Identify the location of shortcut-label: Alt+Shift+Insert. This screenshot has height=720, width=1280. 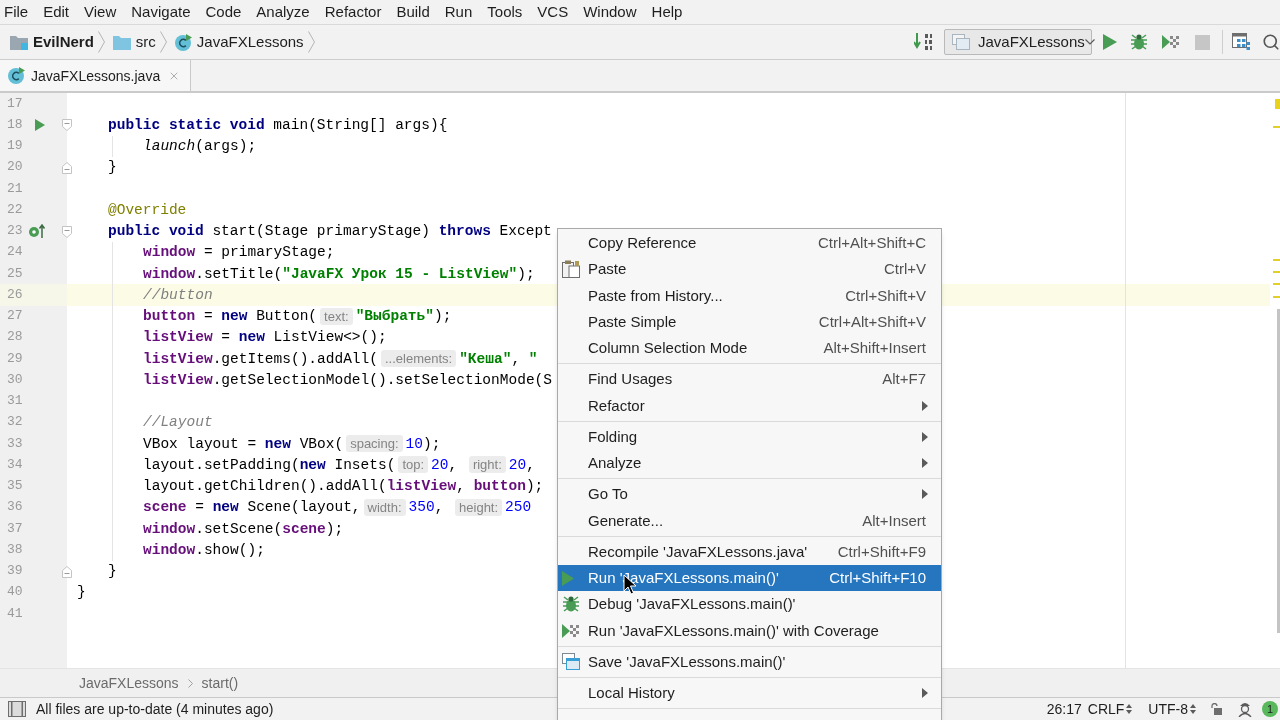
(874, 348).